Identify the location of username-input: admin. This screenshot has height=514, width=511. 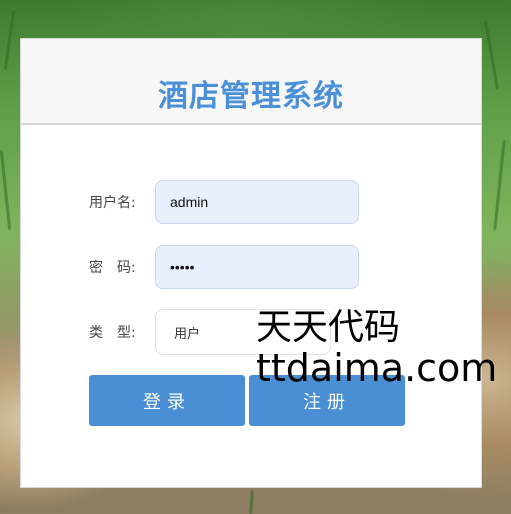
(257, 202).